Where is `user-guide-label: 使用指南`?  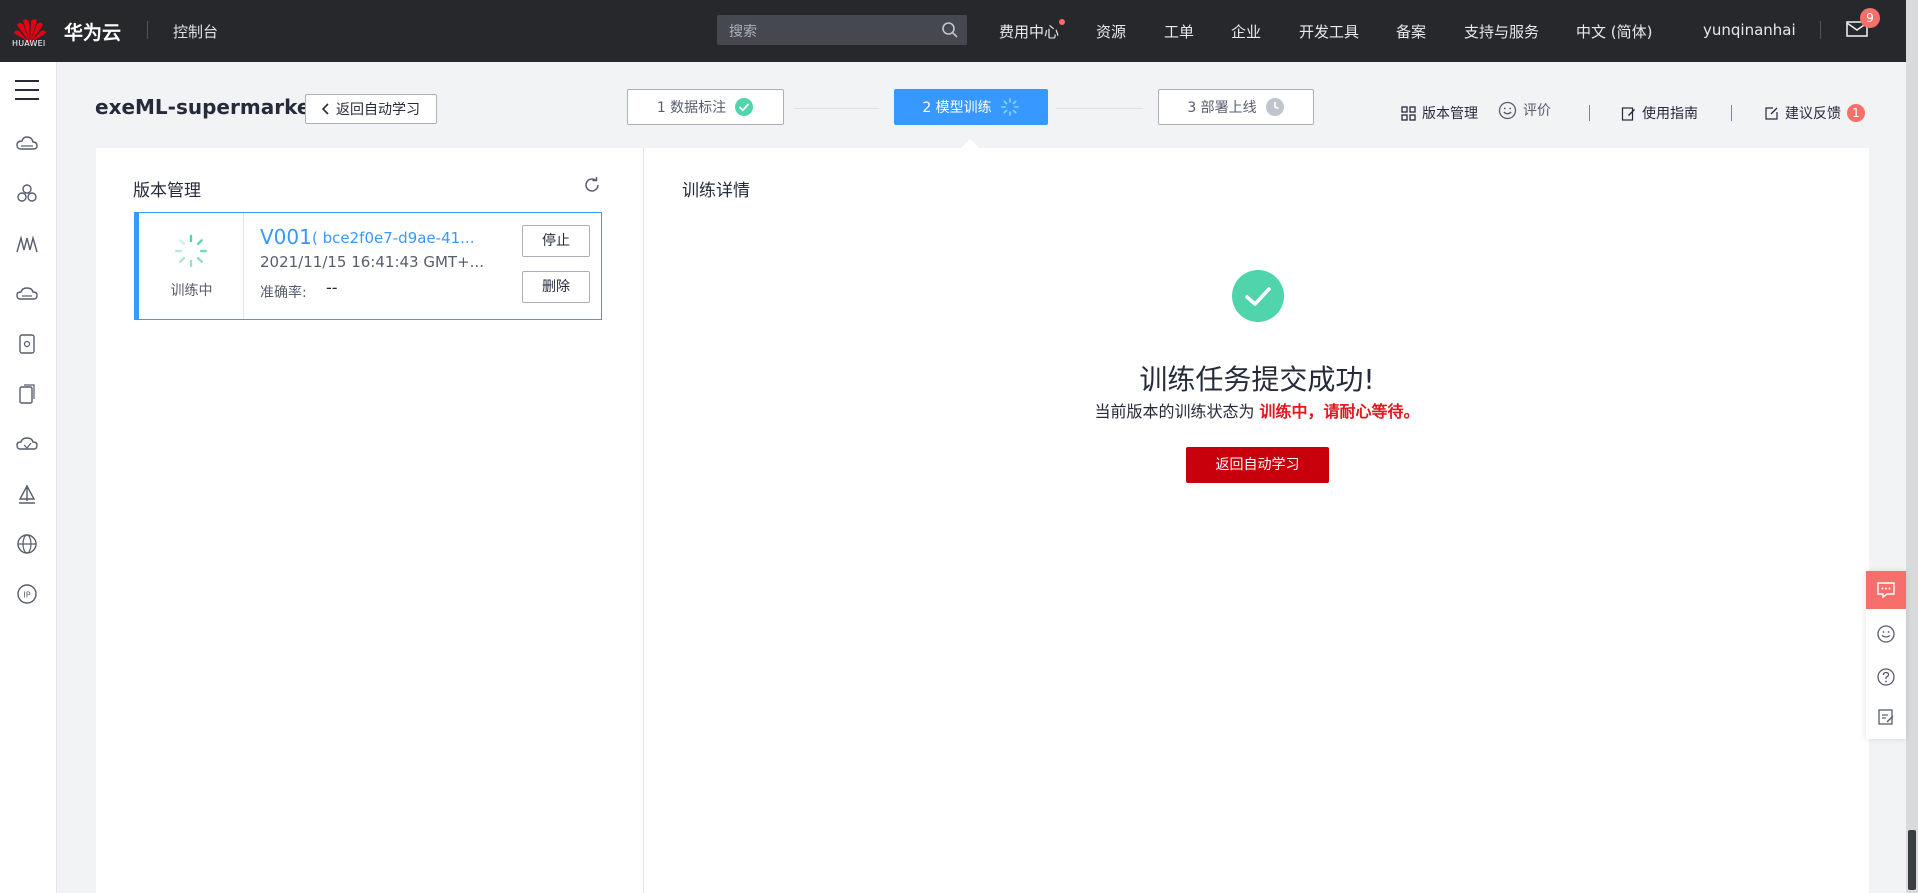 user-guide-label: 使用指南 is located at coordinates (1670, 114).